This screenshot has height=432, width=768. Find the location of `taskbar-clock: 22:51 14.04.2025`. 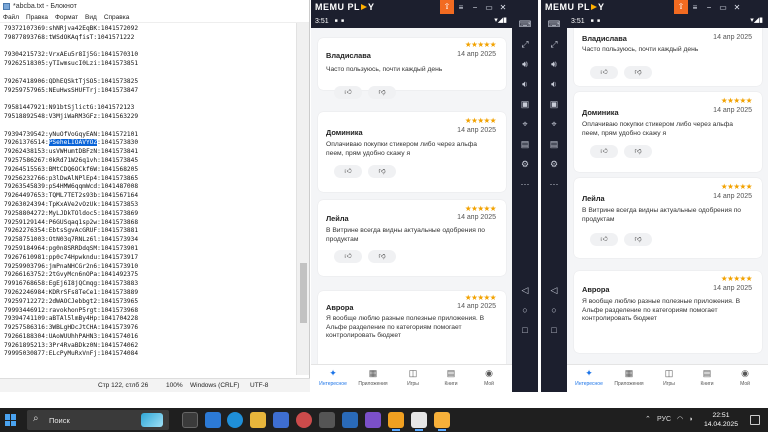

taskbar-clock: 22:51 14.04.2025 is located at coordinates (721, 420).